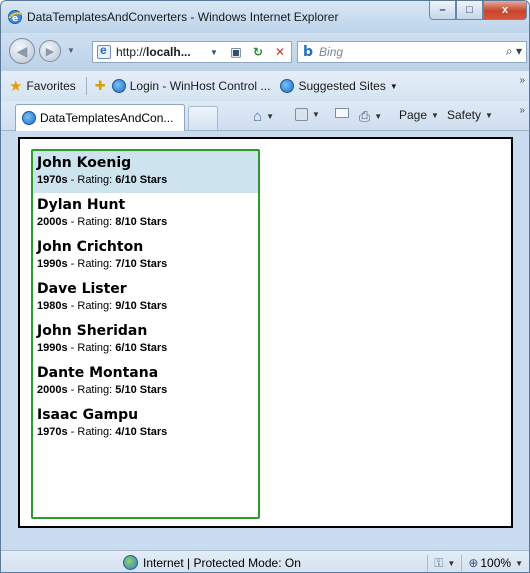  I want to click on list-item: Isaac Gampu 1970s - Rating: 4/10 Stars, so click(145, 424).